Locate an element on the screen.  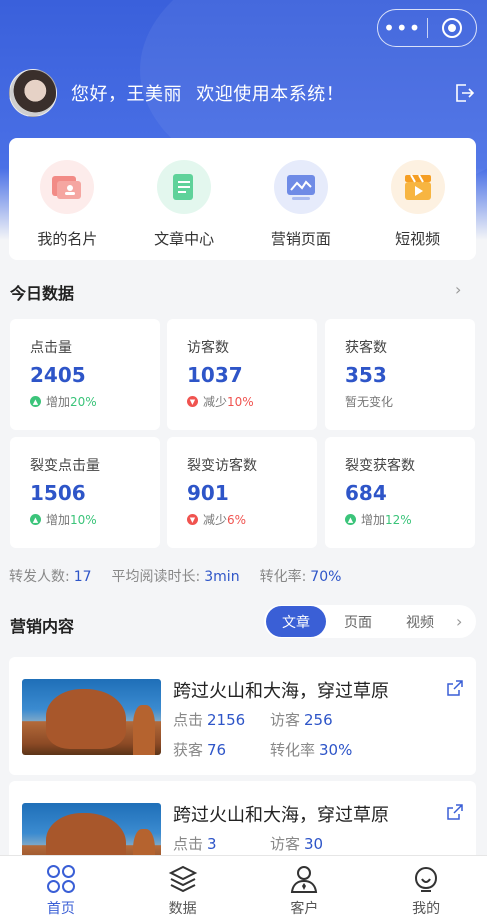
clapperboard-icon is located at coordinates (417, 187).